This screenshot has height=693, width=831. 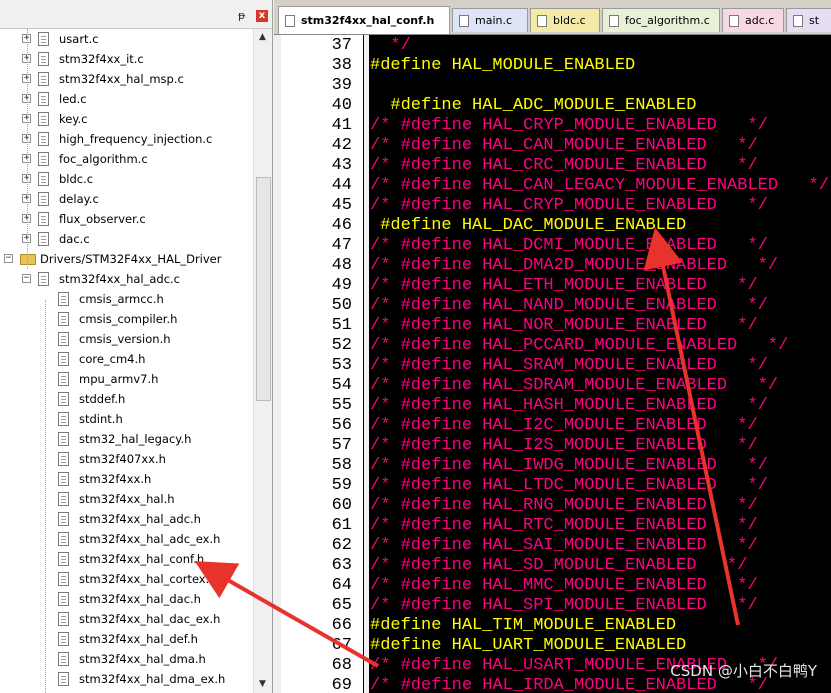 What do you see at coordinates (564, 606) in the screenshot?
I see `code-line: /* #define HAL_SPI_MODULE_ENABLED */` at bounding box center [564, 606].